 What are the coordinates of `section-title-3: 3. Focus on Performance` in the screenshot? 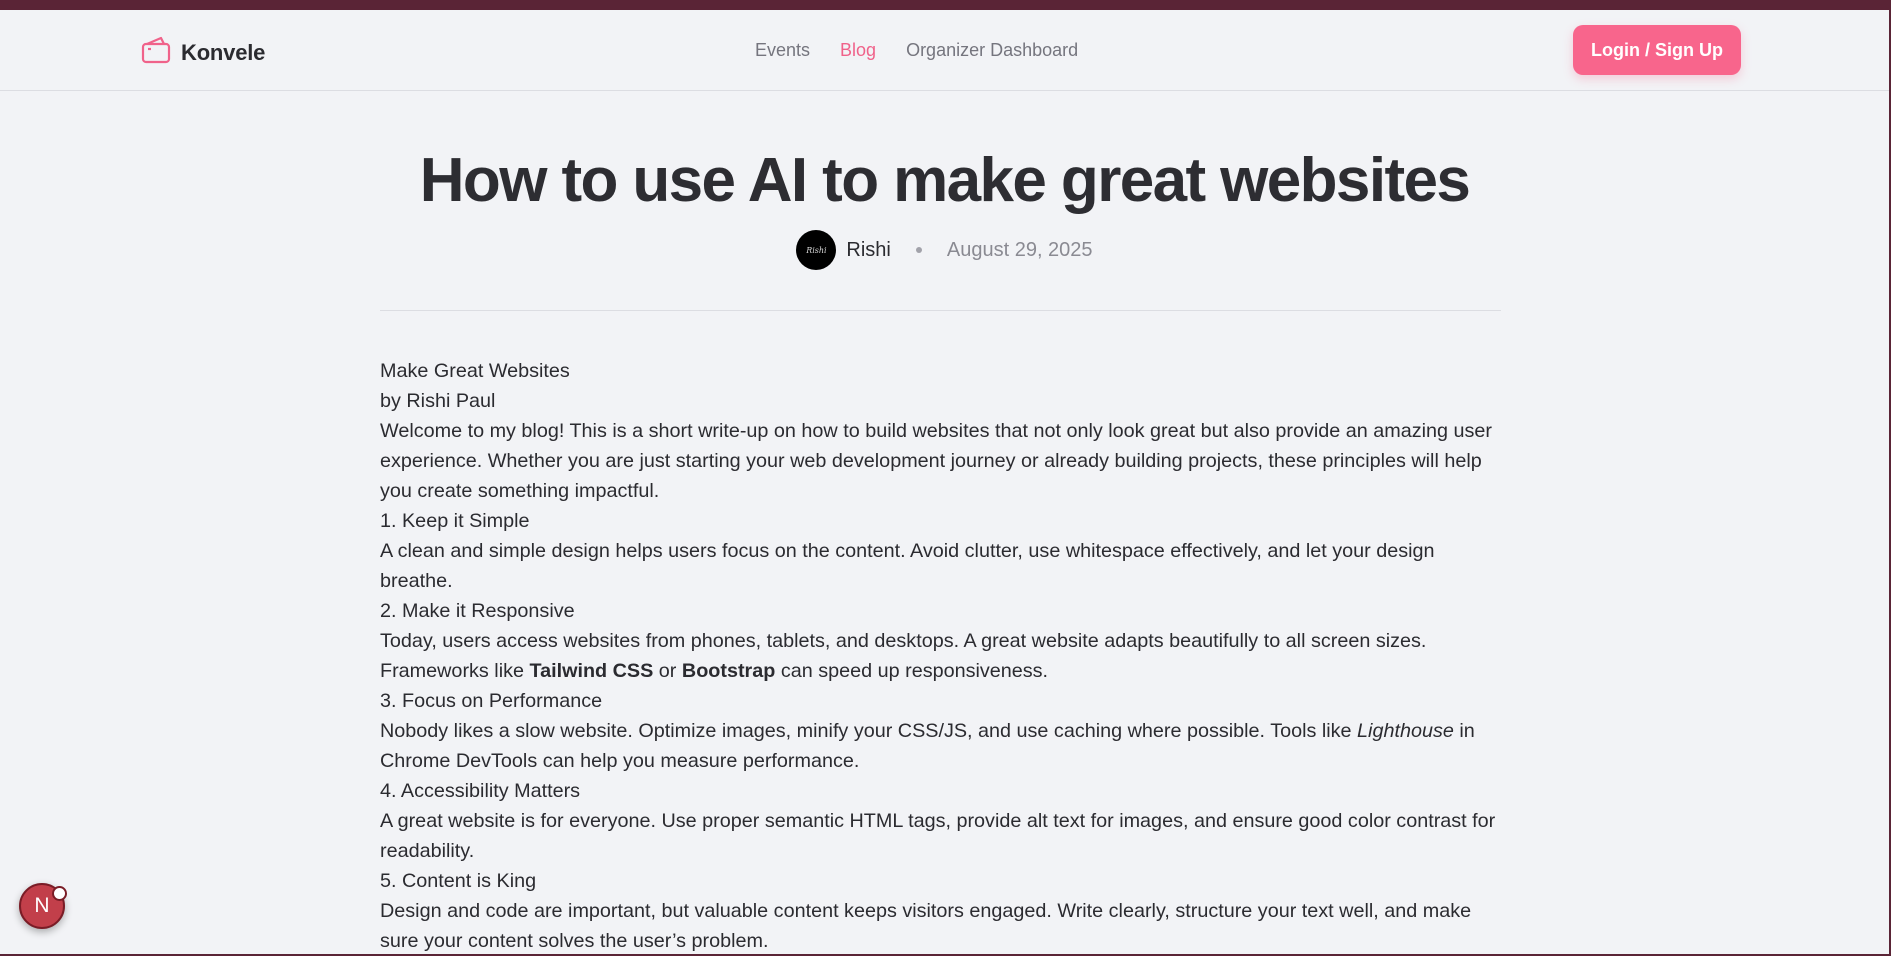 It's located at (491, 701).